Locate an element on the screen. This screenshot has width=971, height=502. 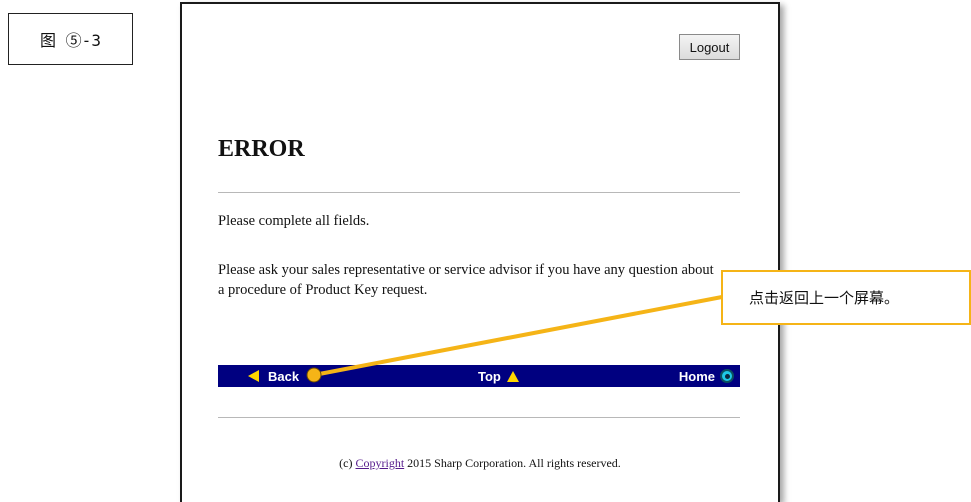
top-label: Top is located at coordinates (489, 376).